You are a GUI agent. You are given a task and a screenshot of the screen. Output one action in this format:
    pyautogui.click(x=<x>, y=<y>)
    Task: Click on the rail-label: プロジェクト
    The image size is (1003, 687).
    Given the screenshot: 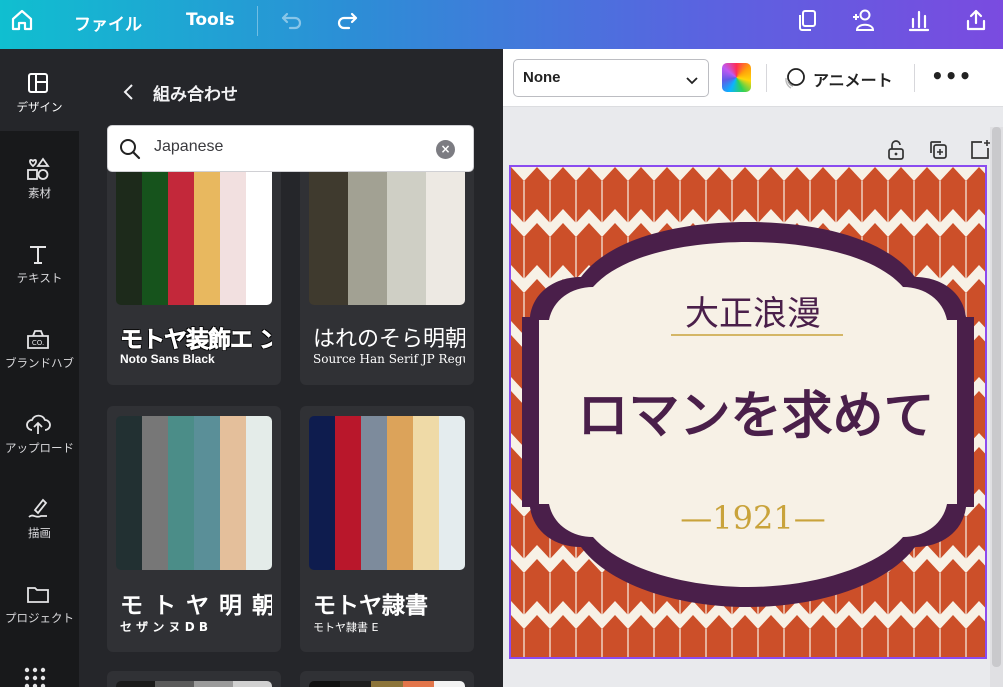 What is the action you would take?
    pyautogui.click(x=39, y=618)
    